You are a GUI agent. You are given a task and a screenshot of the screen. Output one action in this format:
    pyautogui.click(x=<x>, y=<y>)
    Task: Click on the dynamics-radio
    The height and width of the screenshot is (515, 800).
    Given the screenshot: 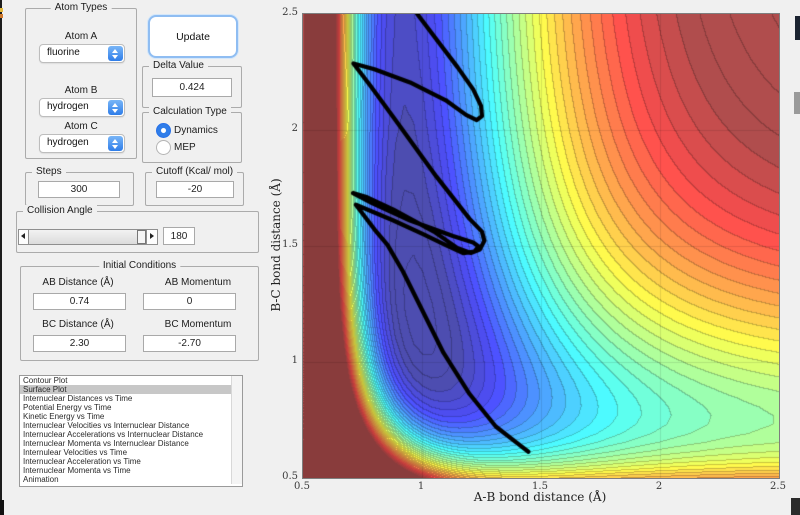 What is the action you would take?
    pyautogui.click(x=163, y=130)
    